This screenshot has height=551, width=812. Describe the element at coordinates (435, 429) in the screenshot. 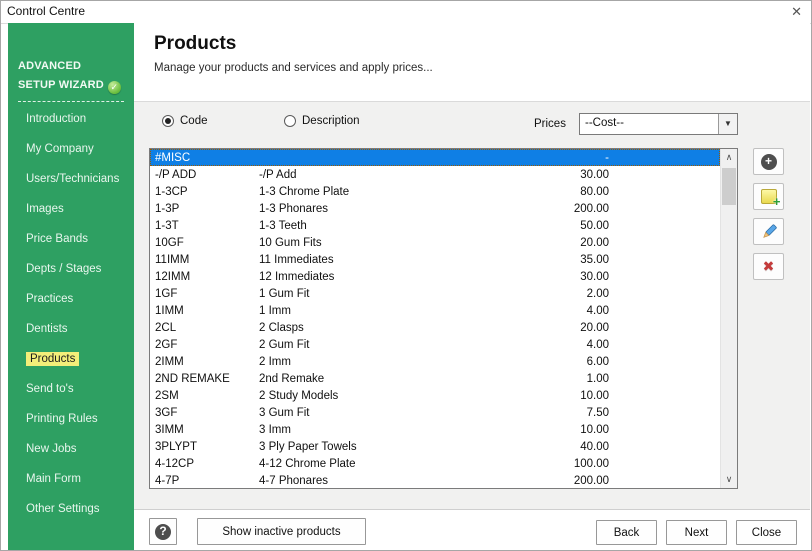

I see `product-row: 3IMM 3 Imm 10.00` at that location.